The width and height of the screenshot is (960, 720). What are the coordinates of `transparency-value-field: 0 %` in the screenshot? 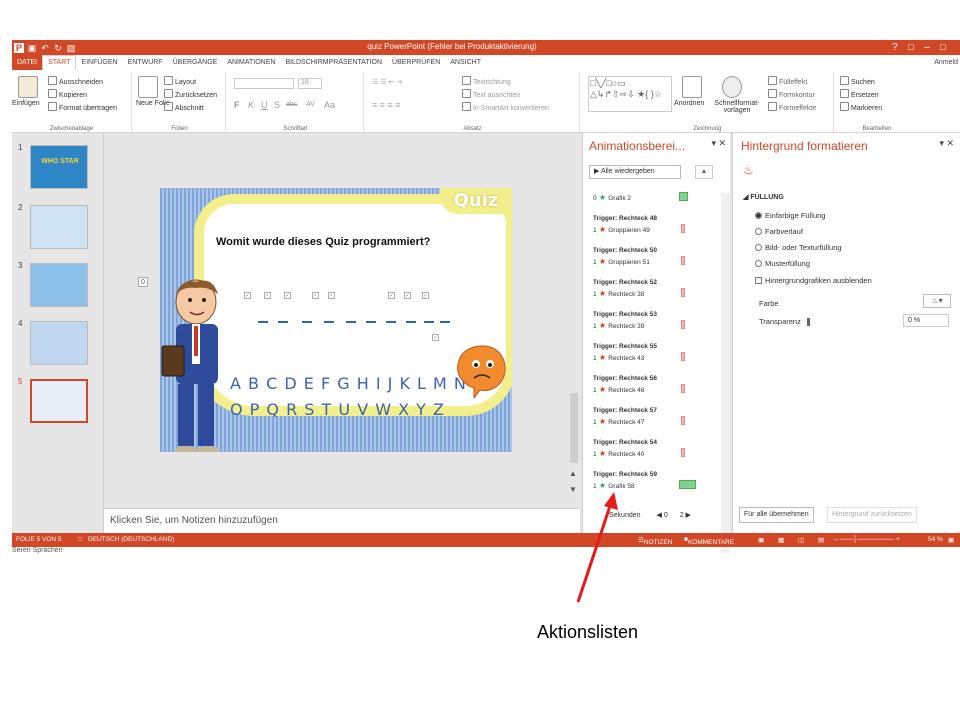 It's located at (926, 320).